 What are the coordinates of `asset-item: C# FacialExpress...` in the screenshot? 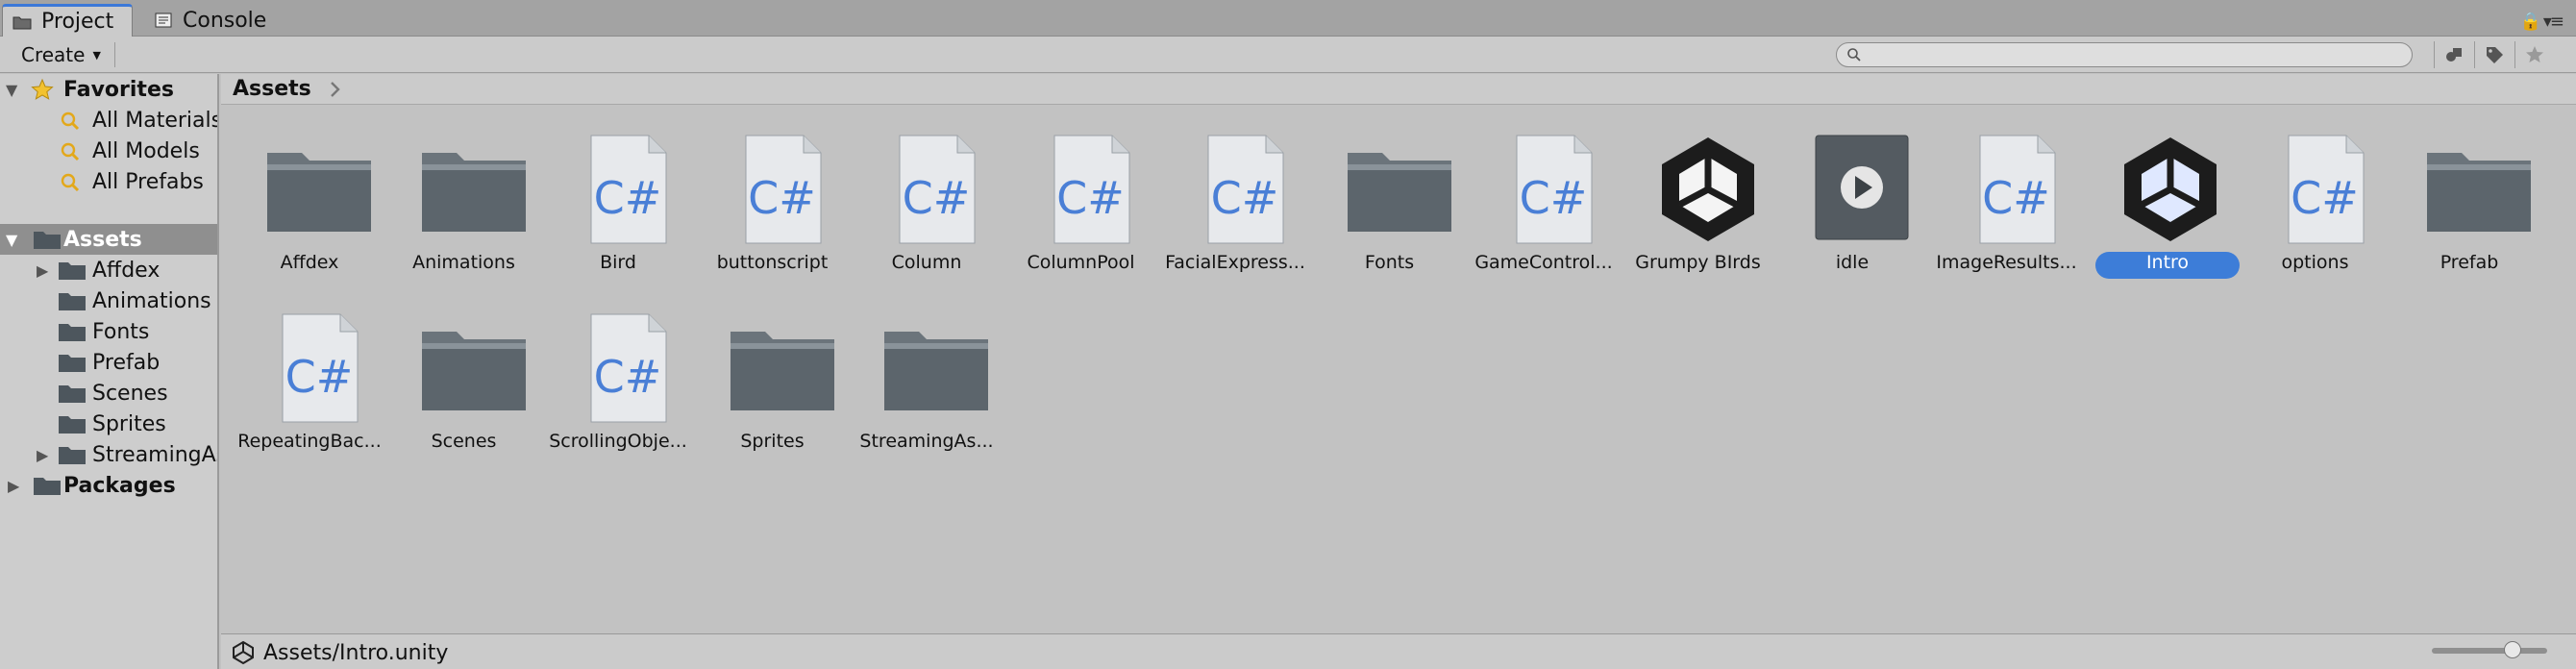 It's located at (1235, 196).